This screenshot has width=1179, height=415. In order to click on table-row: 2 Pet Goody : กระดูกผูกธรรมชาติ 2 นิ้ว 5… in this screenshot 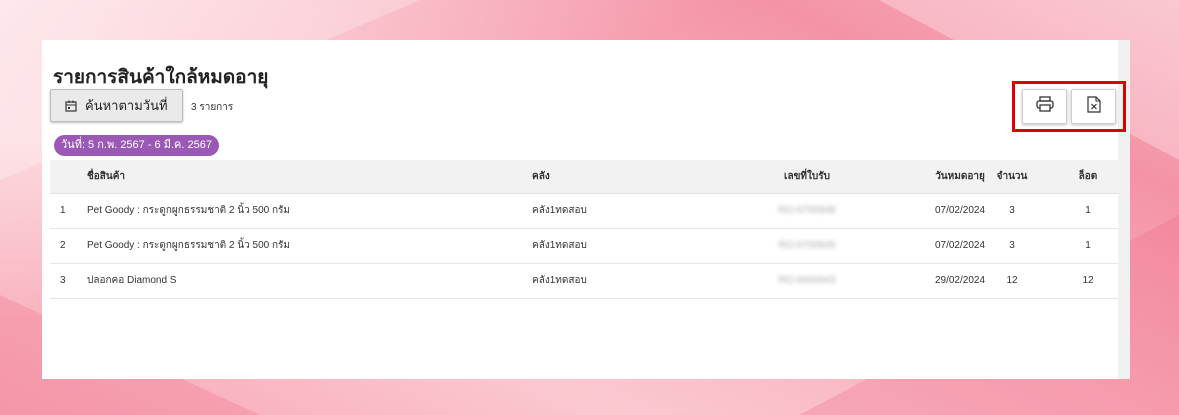, I will do `click(584, 246)`.